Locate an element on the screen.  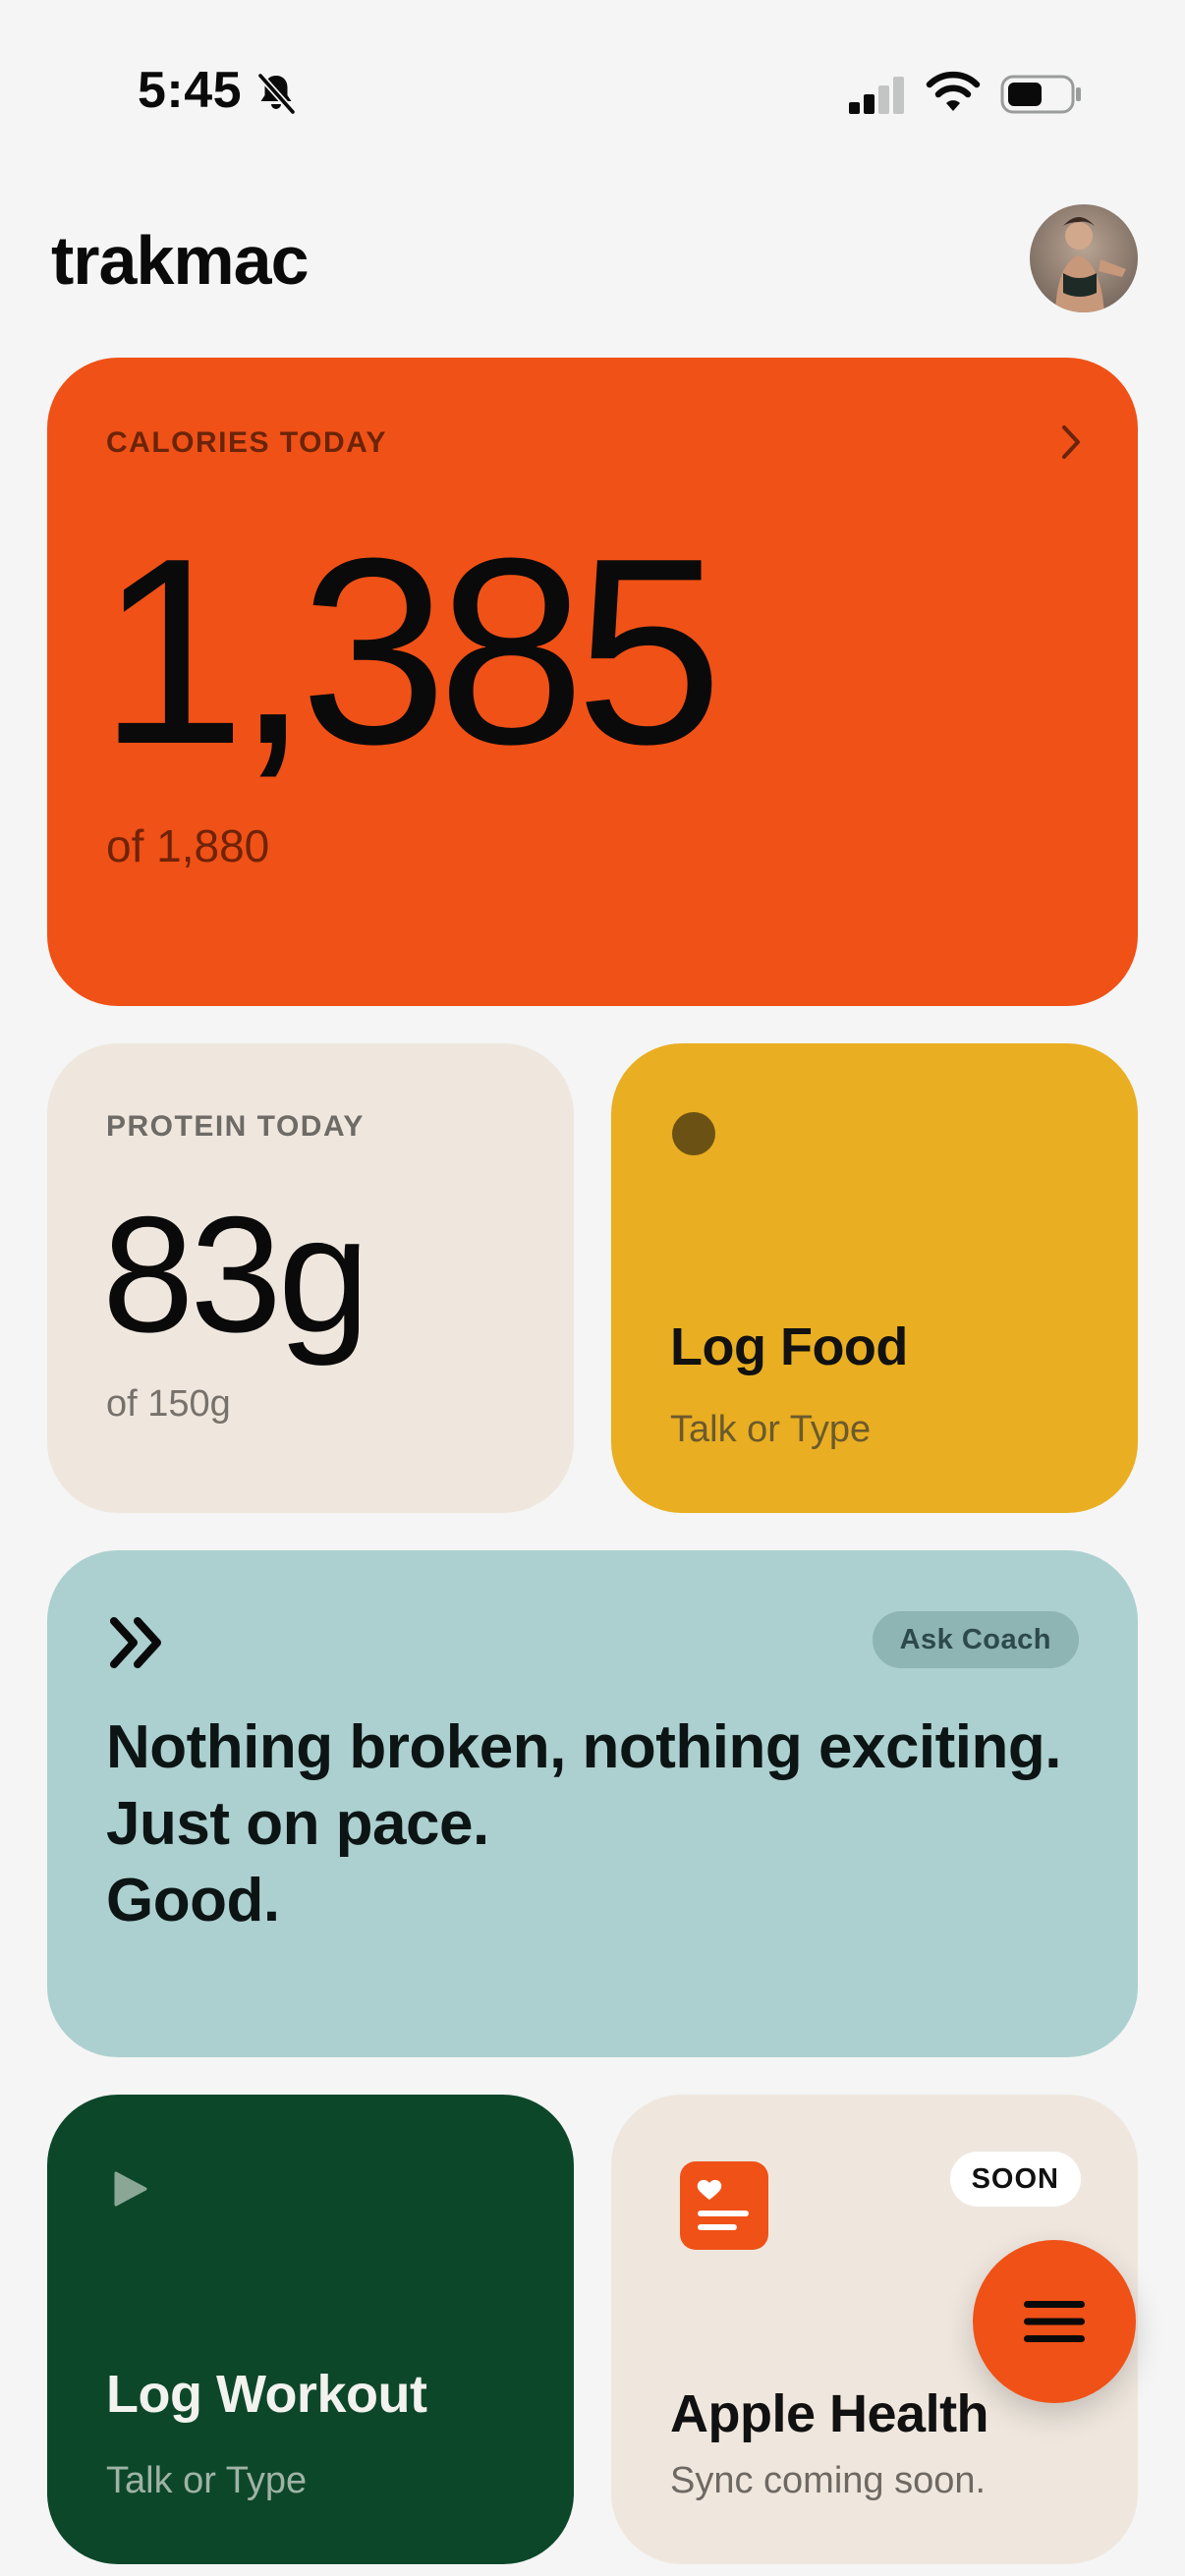
log-workout-subtitle: Talk or Type is located at coordinates (207, 2480).